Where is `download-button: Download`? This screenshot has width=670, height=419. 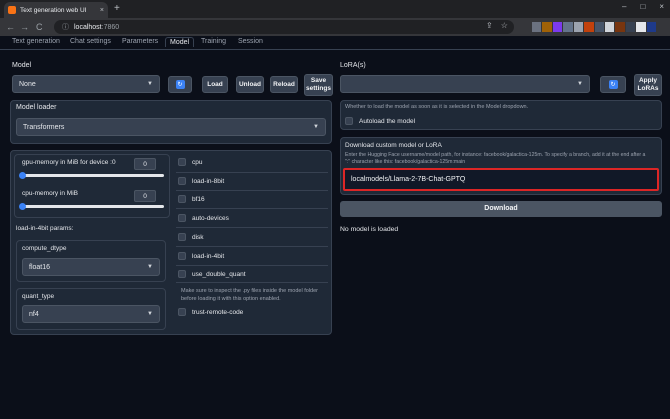
download-button: Download is located at coordinates (501, 209).